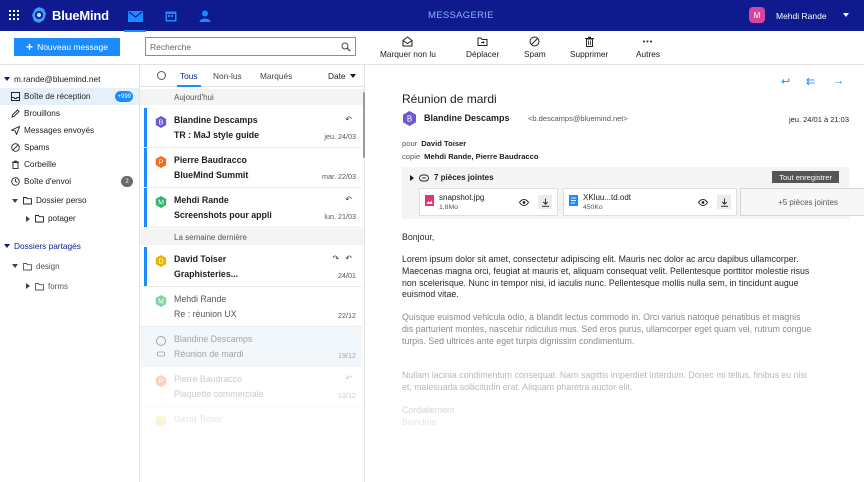 The image size is (864, 482). Describe the element at coordinates (188, 79) in the screenshot. I see `tab-all: Tous` at that location.